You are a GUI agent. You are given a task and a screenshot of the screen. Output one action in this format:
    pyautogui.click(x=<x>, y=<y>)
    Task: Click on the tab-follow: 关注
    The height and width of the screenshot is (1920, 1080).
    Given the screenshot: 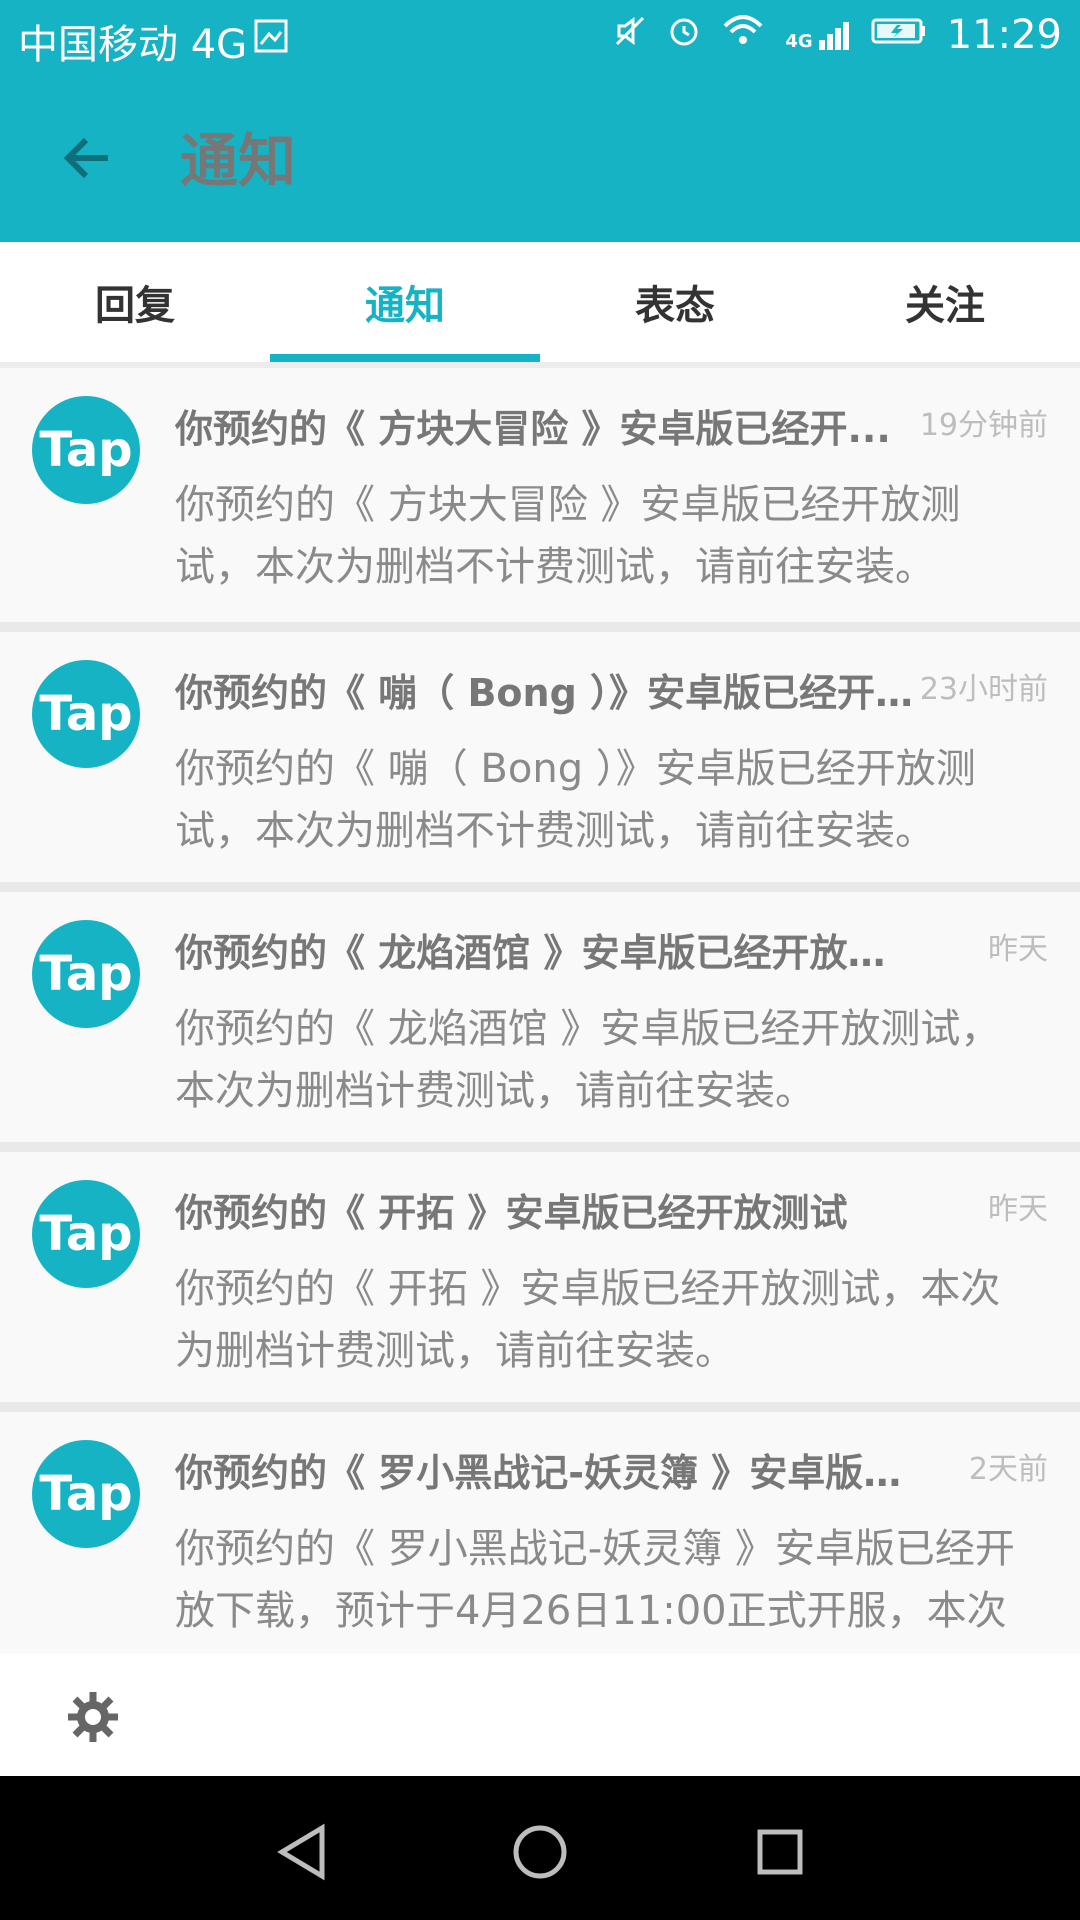 What is the action you would take?
    pyautogui.click(x=945, y=302)
    